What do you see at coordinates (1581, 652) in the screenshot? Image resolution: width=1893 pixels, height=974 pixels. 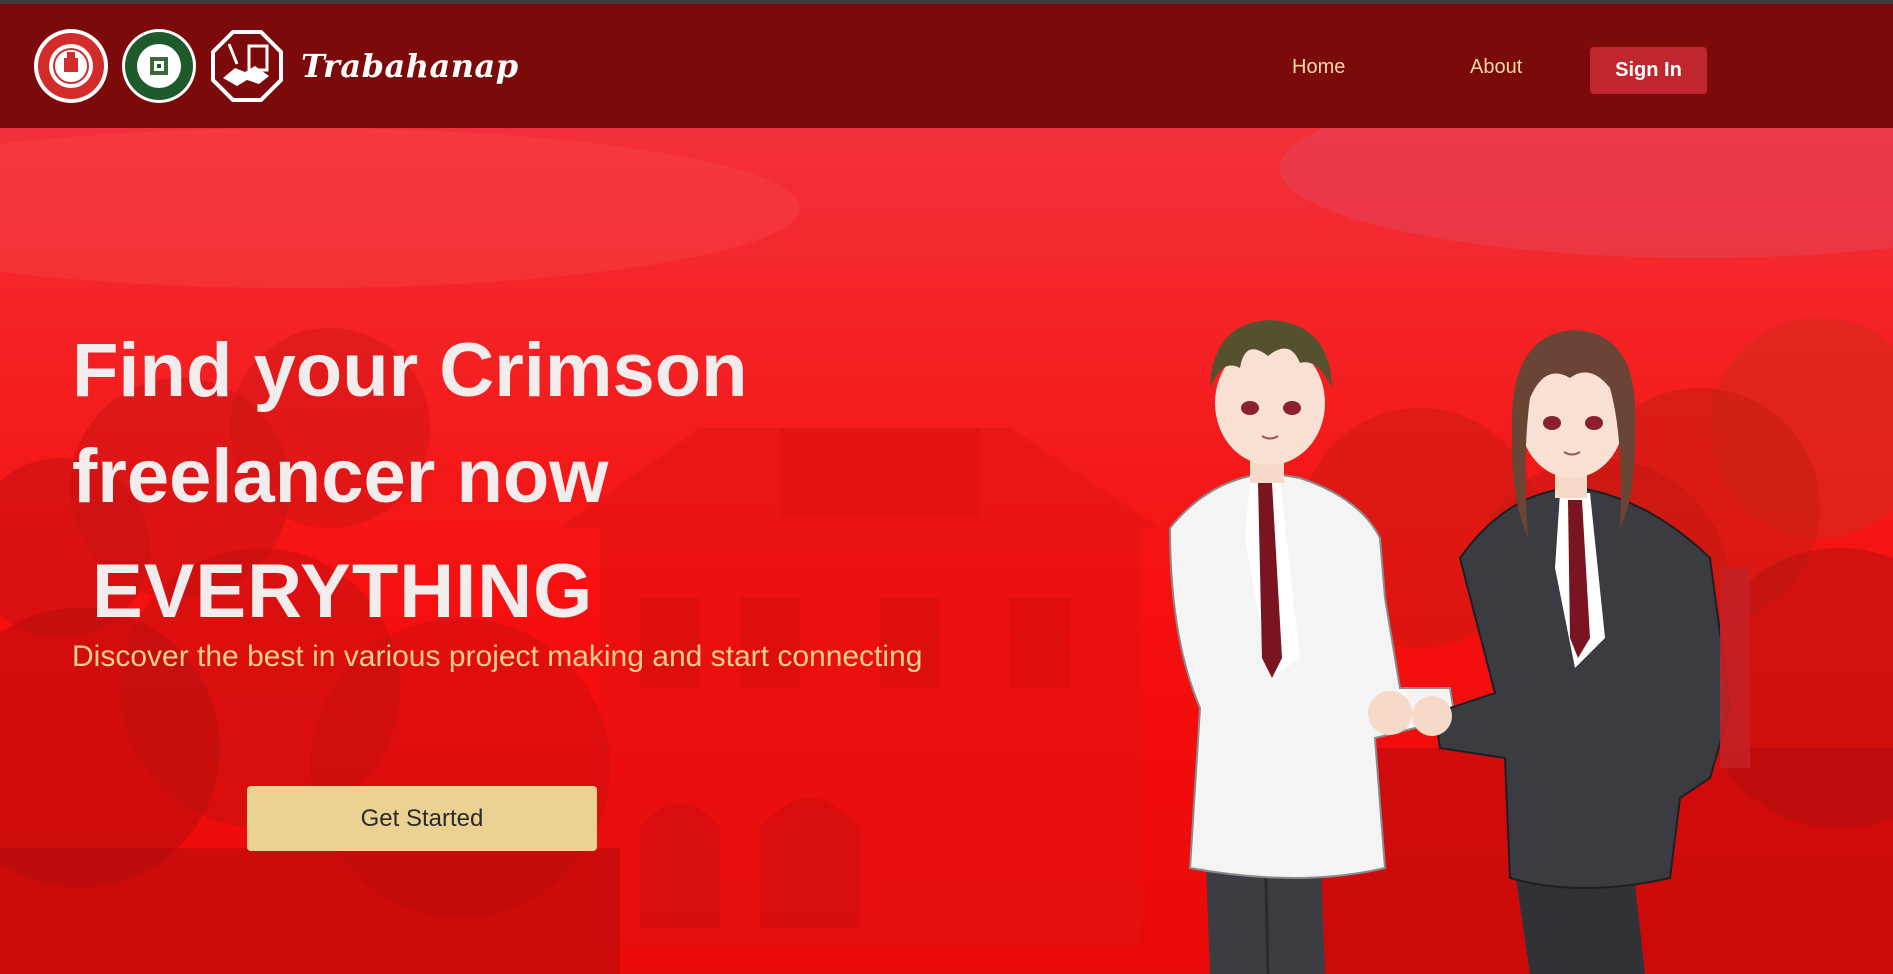 I see `right-character` at bounding box center [1581, 652].